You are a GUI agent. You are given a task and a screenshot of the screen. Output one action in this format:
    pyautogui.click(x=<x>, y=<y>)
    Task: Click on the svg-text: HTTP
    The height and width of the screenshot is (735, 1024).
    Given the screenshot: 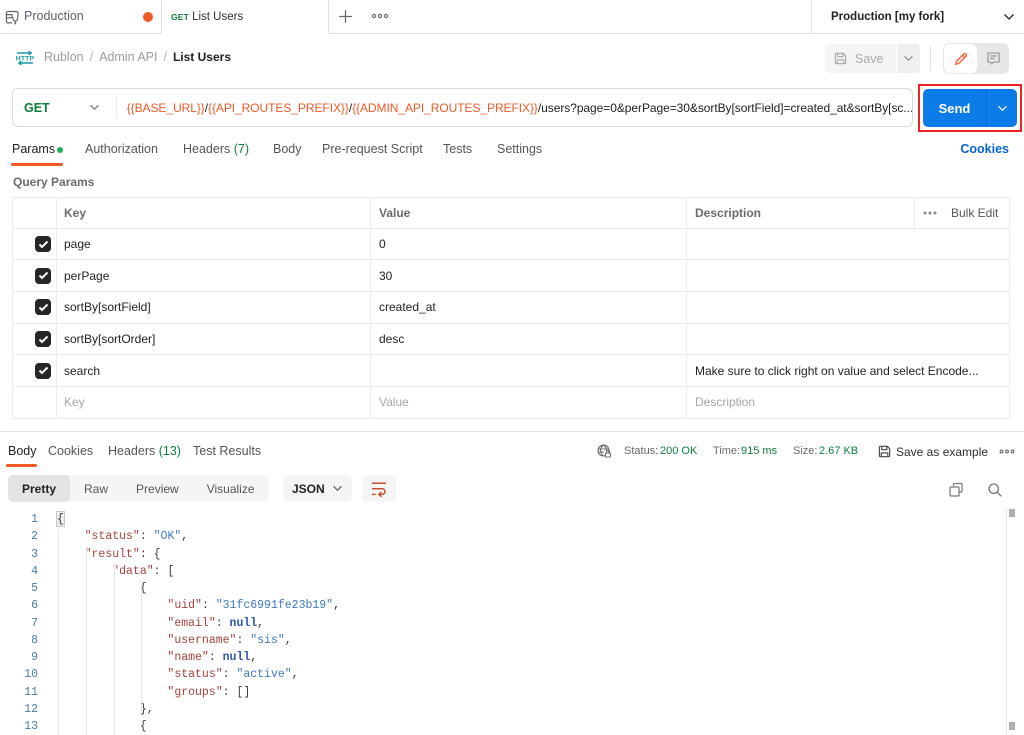 What is the action you would take?
    pyautogui.click(x=25, y=58)
    